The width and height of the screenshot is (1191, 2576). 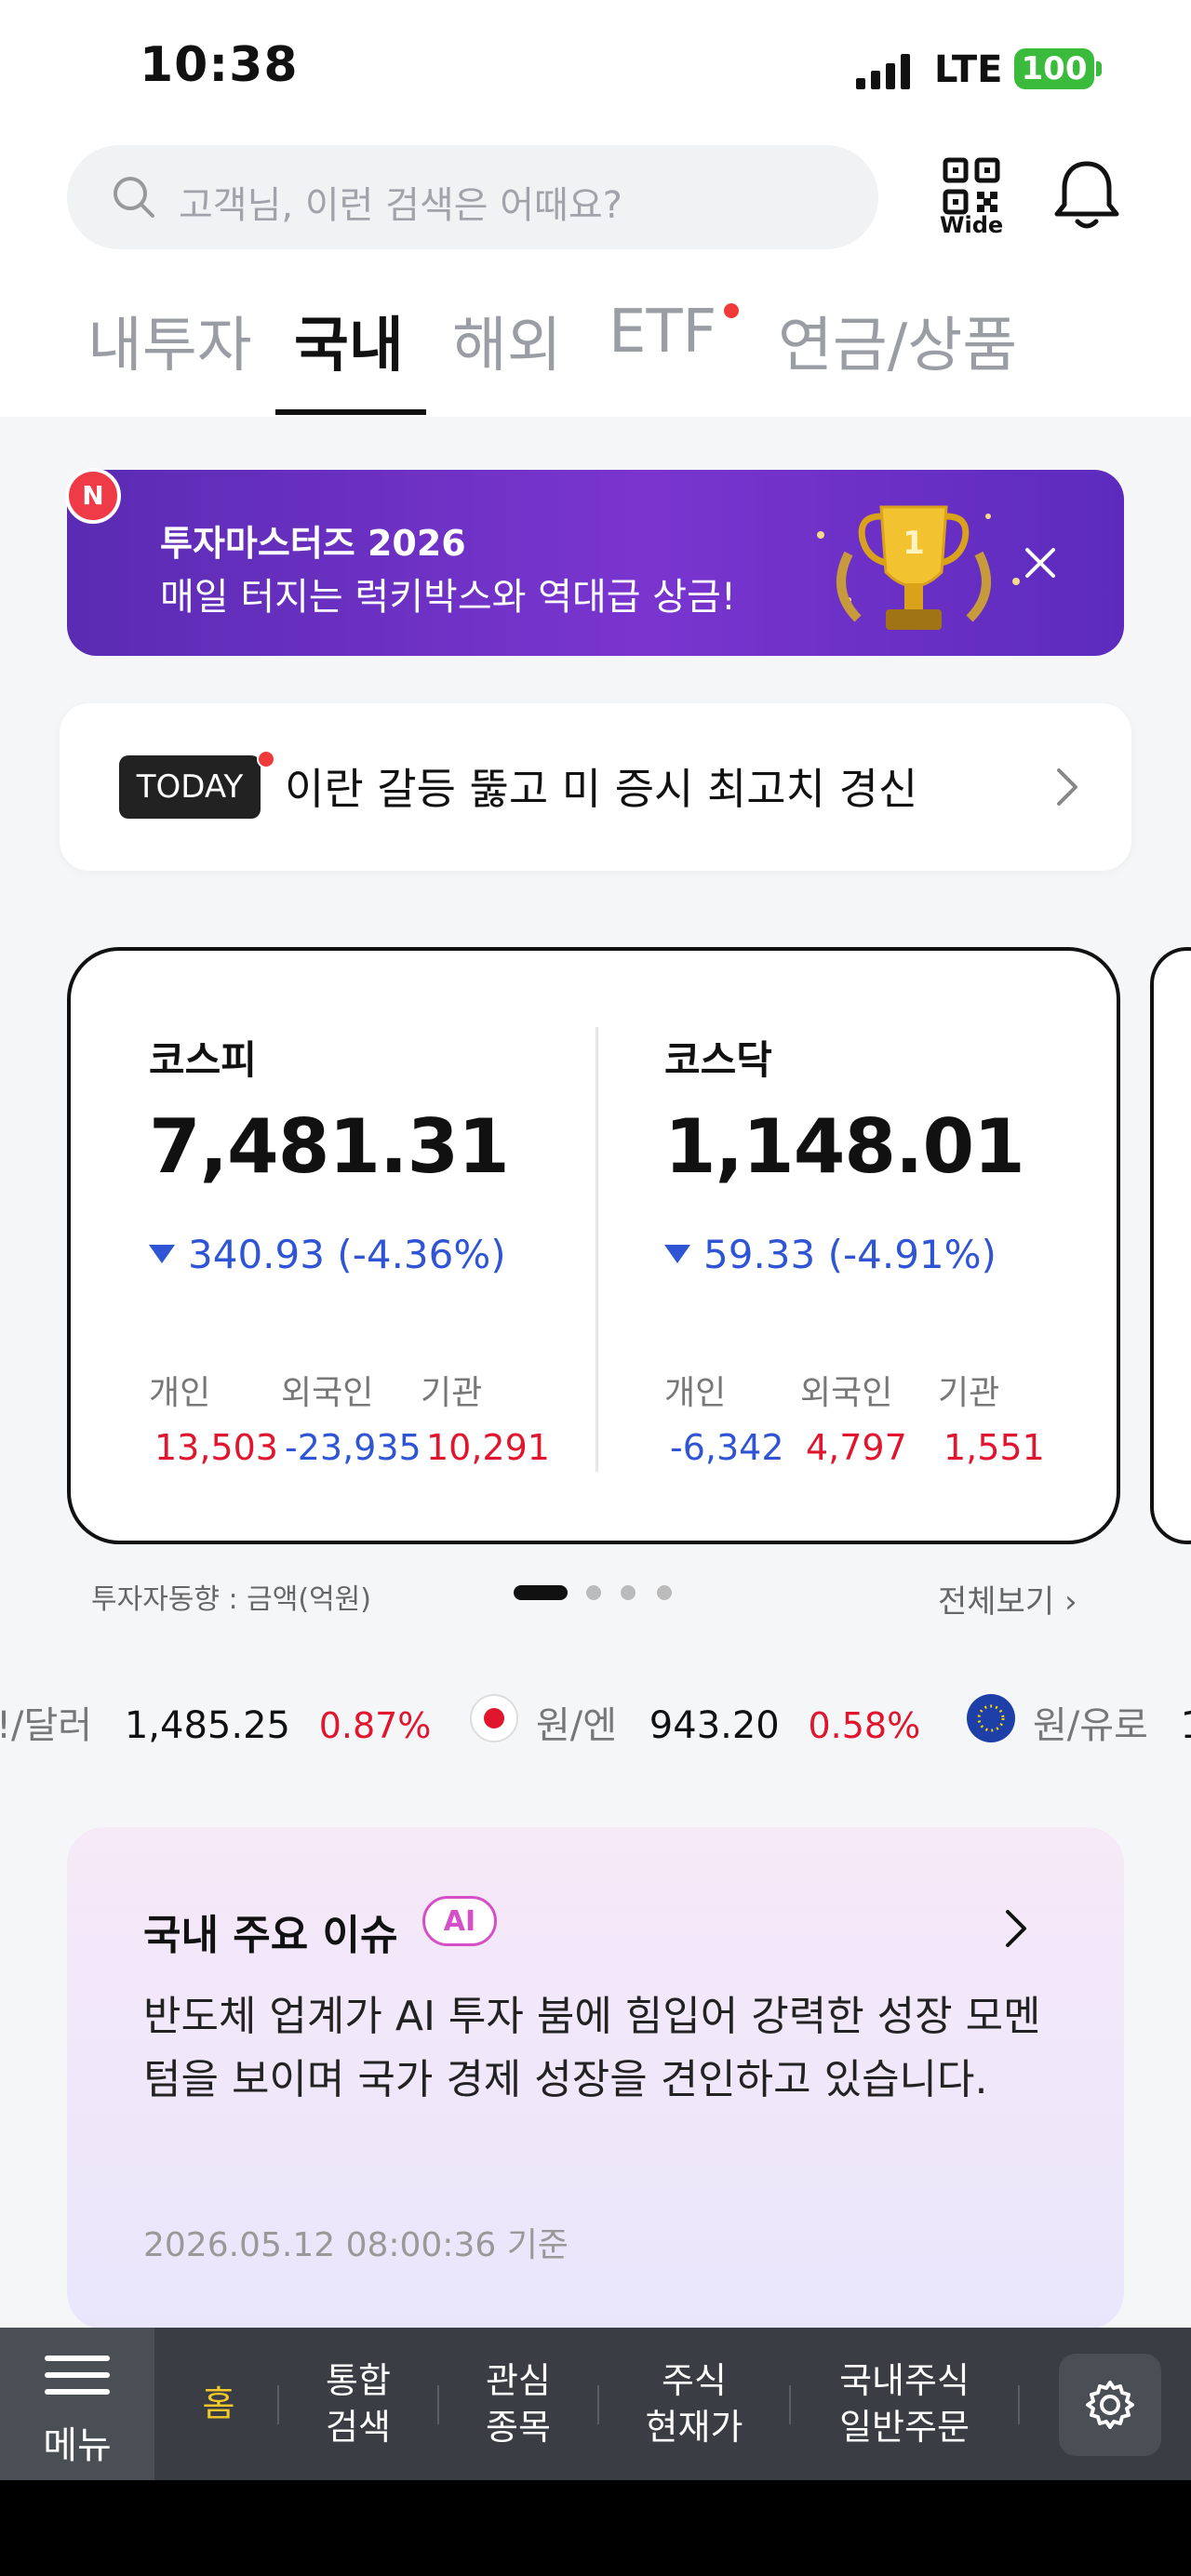 I want to click on fx-eur-name: 원/유로, so click(x=1090, y=1725).